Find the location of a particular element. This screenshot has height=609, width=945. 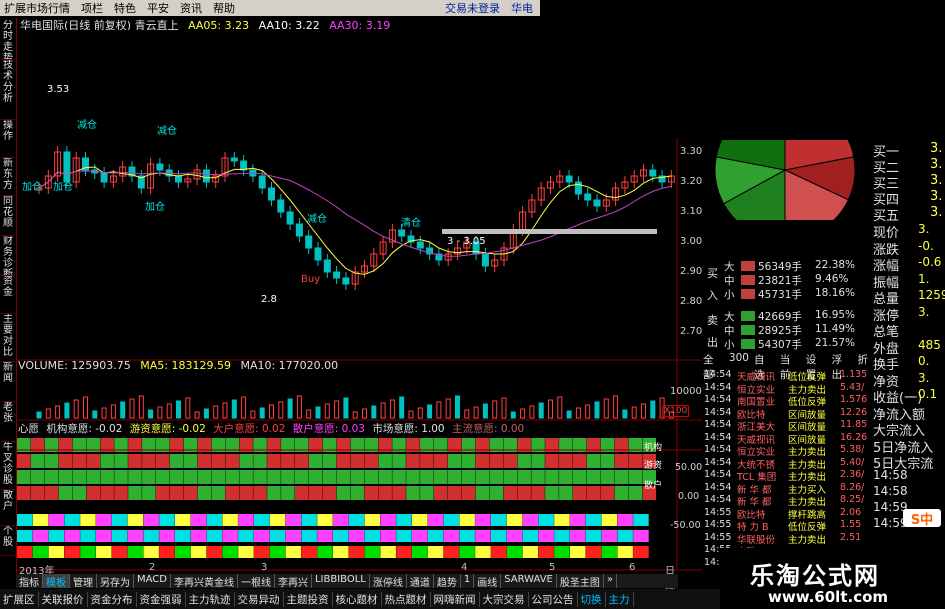

indicator-tab-8: LIBBIBOLL is located at coordinates (341, 581).